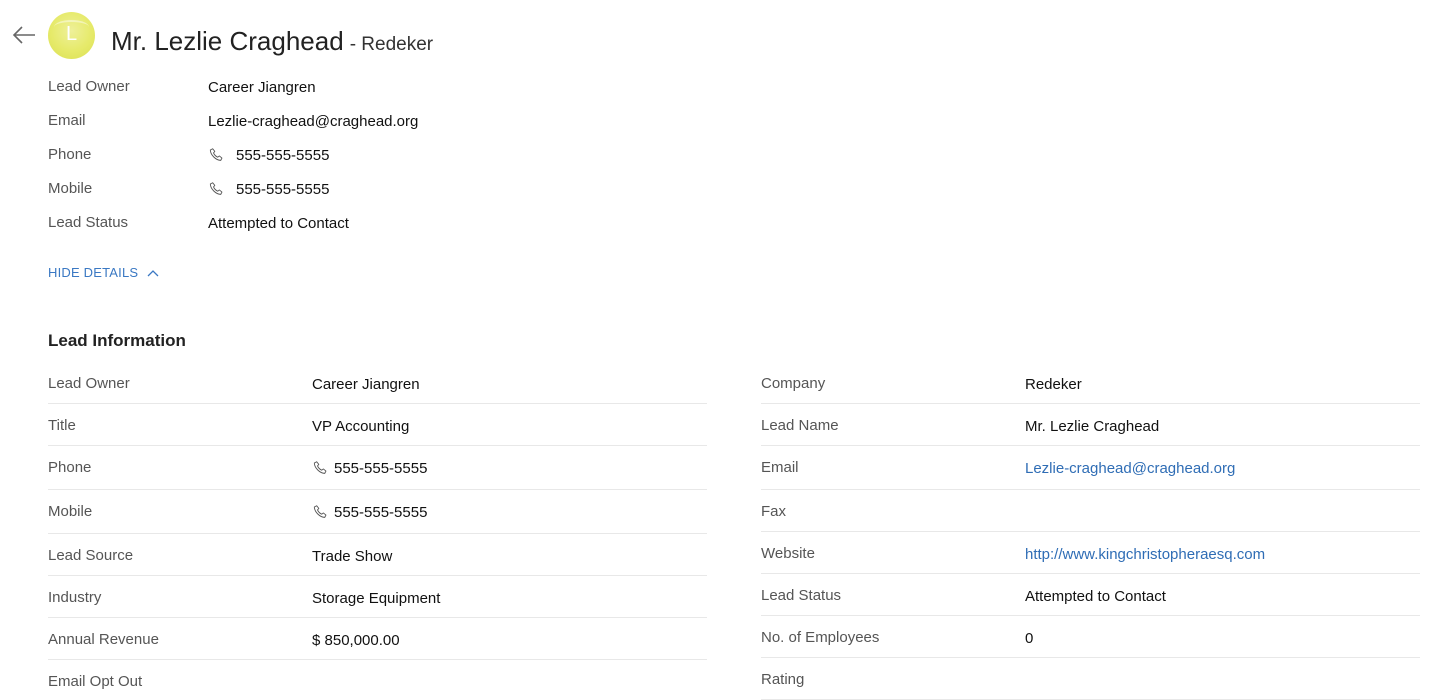 This screenshot has height=700, width=1429. Describe the element at coordinates (278, 223) in the screenshot. I see `summary-value: Attempted to Contact` at that location.